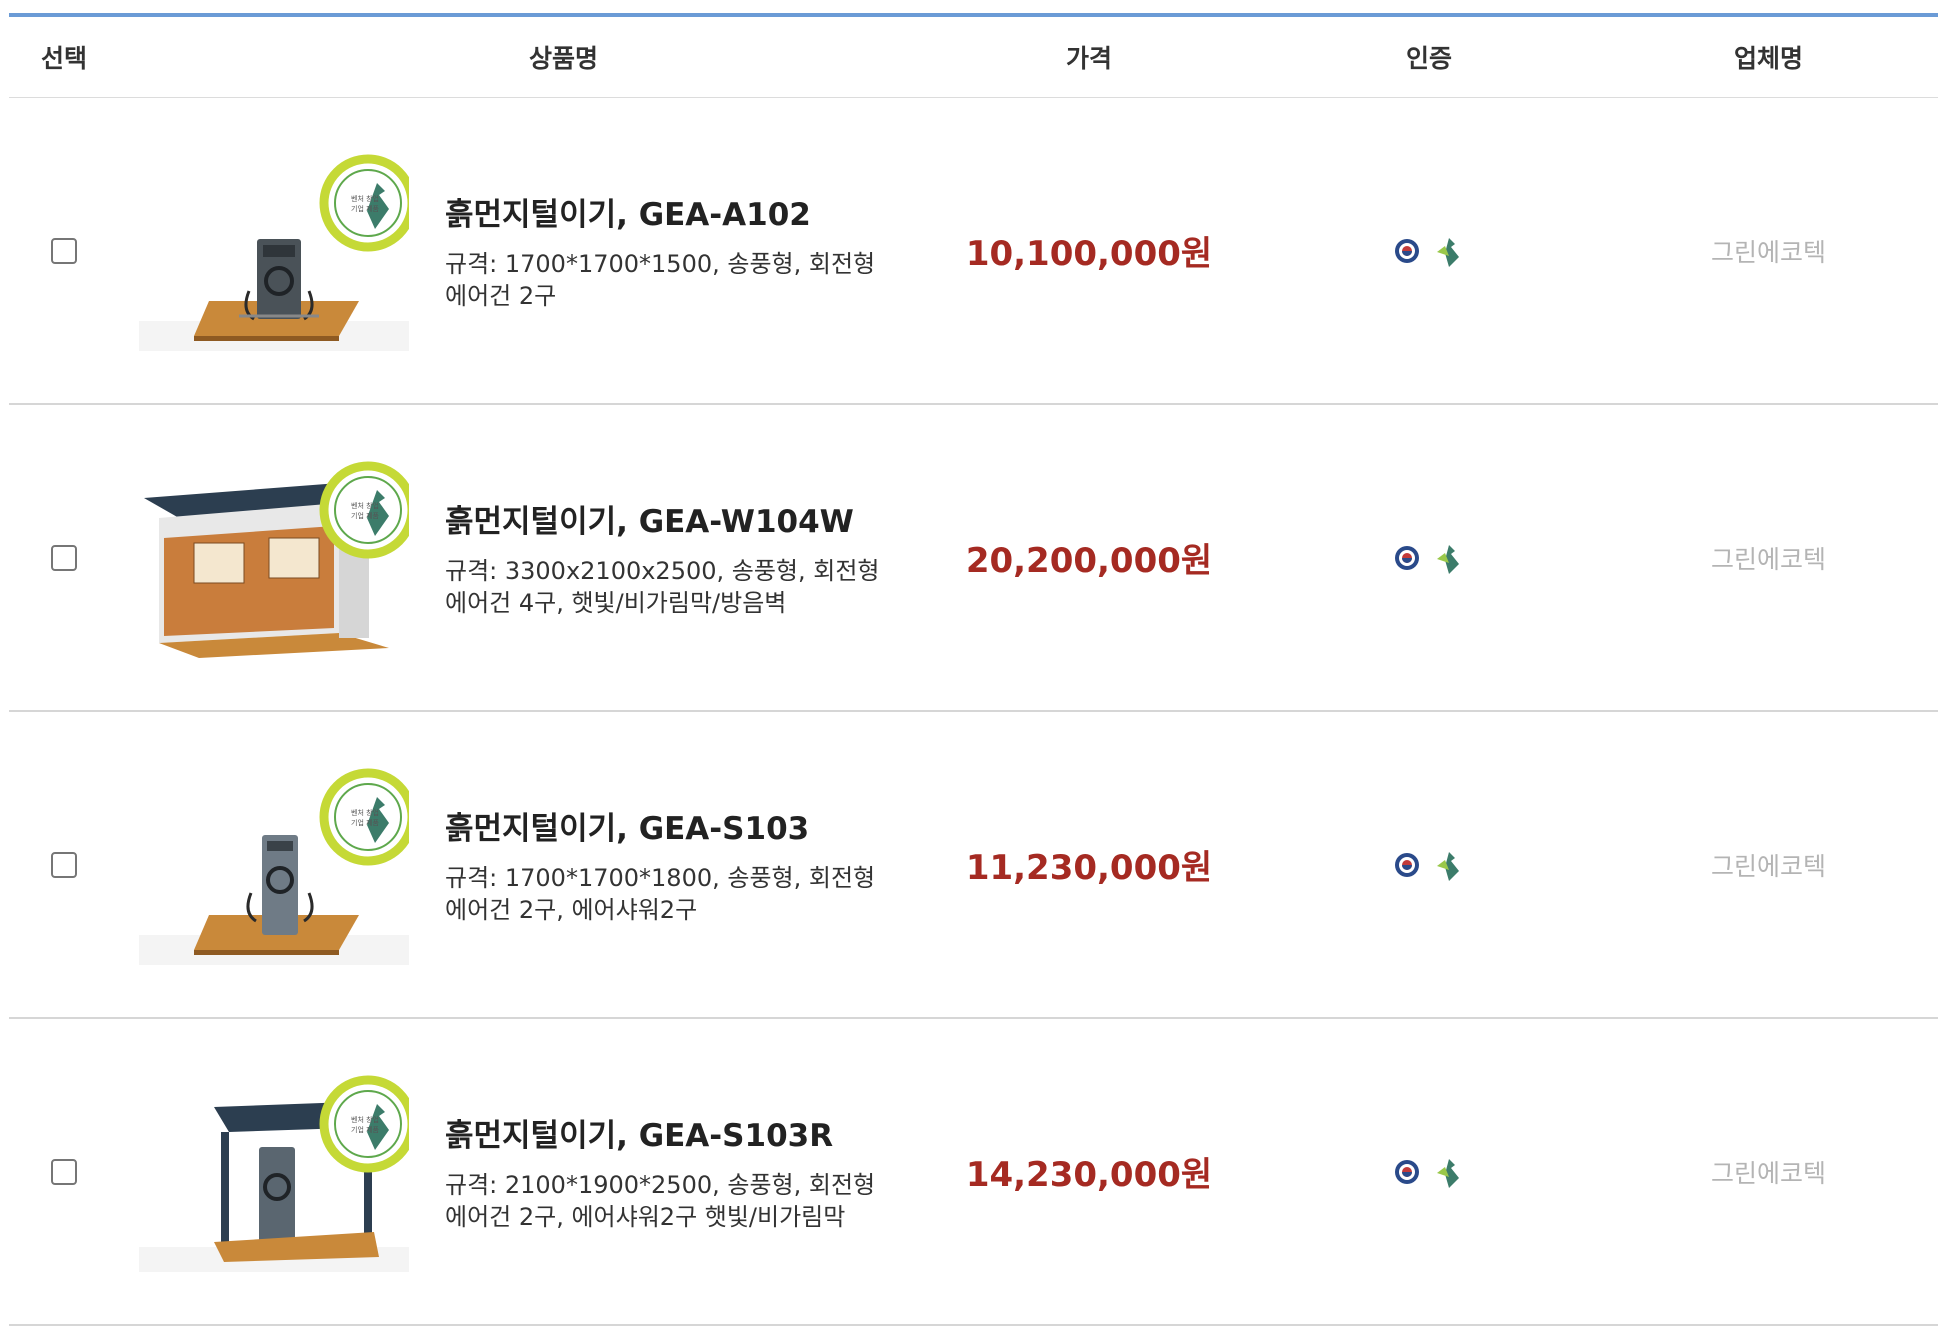 The height and width of the screenshot is (1326, 1940). What do you see at coordinates (662, 571) in the screenshot?
I see `product-spec-line1: 규격: 3300x2100x2500, 송풍형, 회전형` at bounding box center [662, 571].